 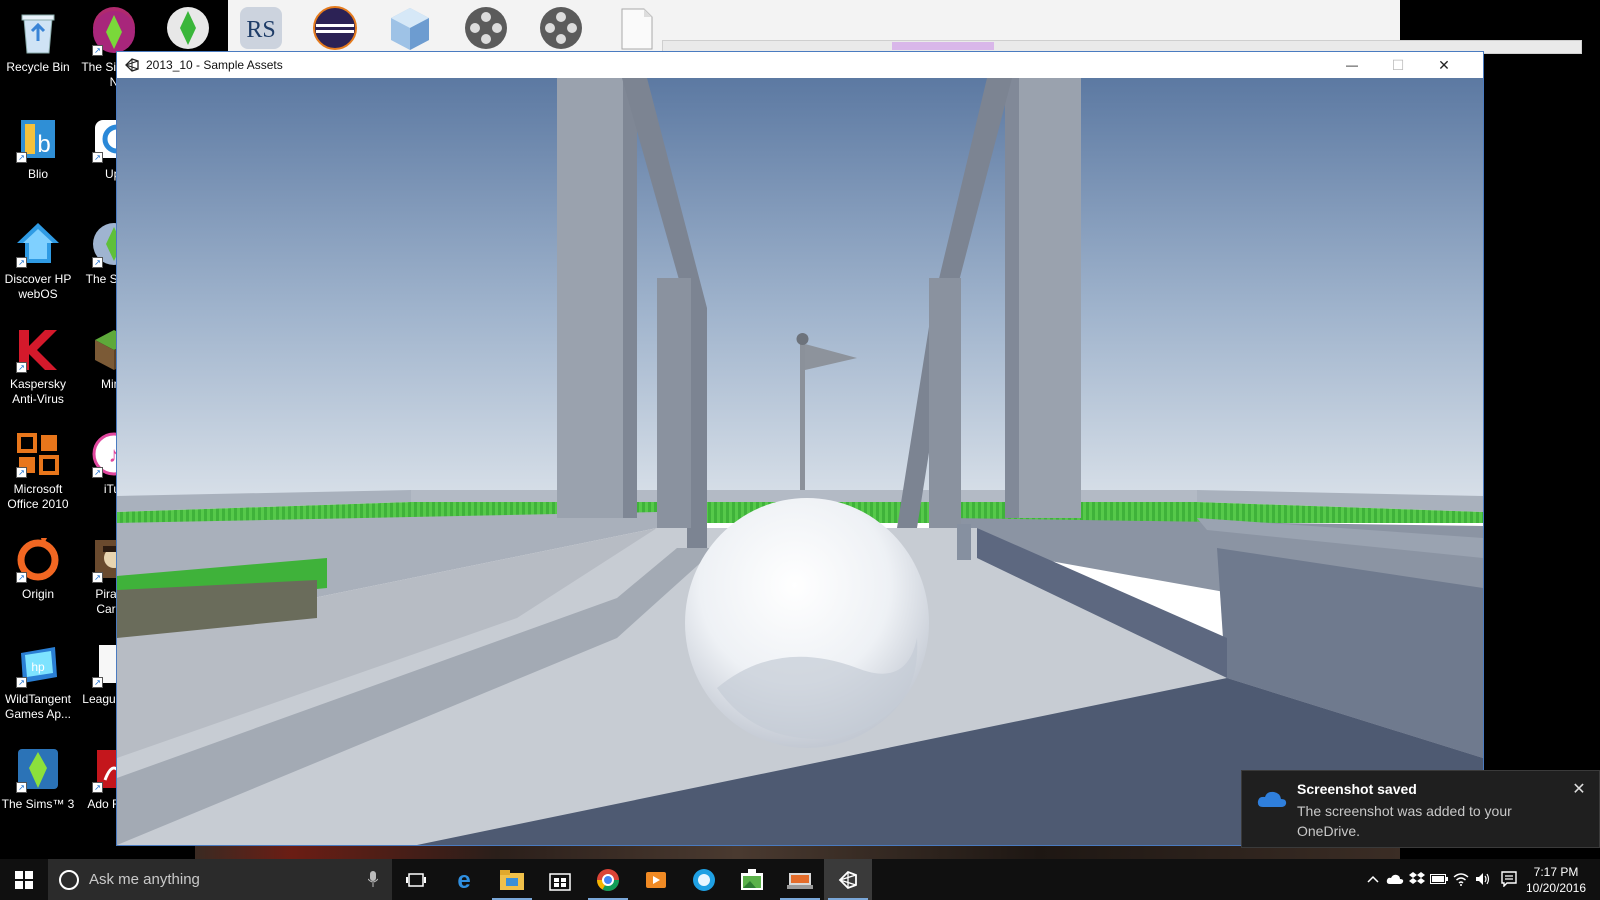 I want to click on start-button, so click(x=24, y=879).